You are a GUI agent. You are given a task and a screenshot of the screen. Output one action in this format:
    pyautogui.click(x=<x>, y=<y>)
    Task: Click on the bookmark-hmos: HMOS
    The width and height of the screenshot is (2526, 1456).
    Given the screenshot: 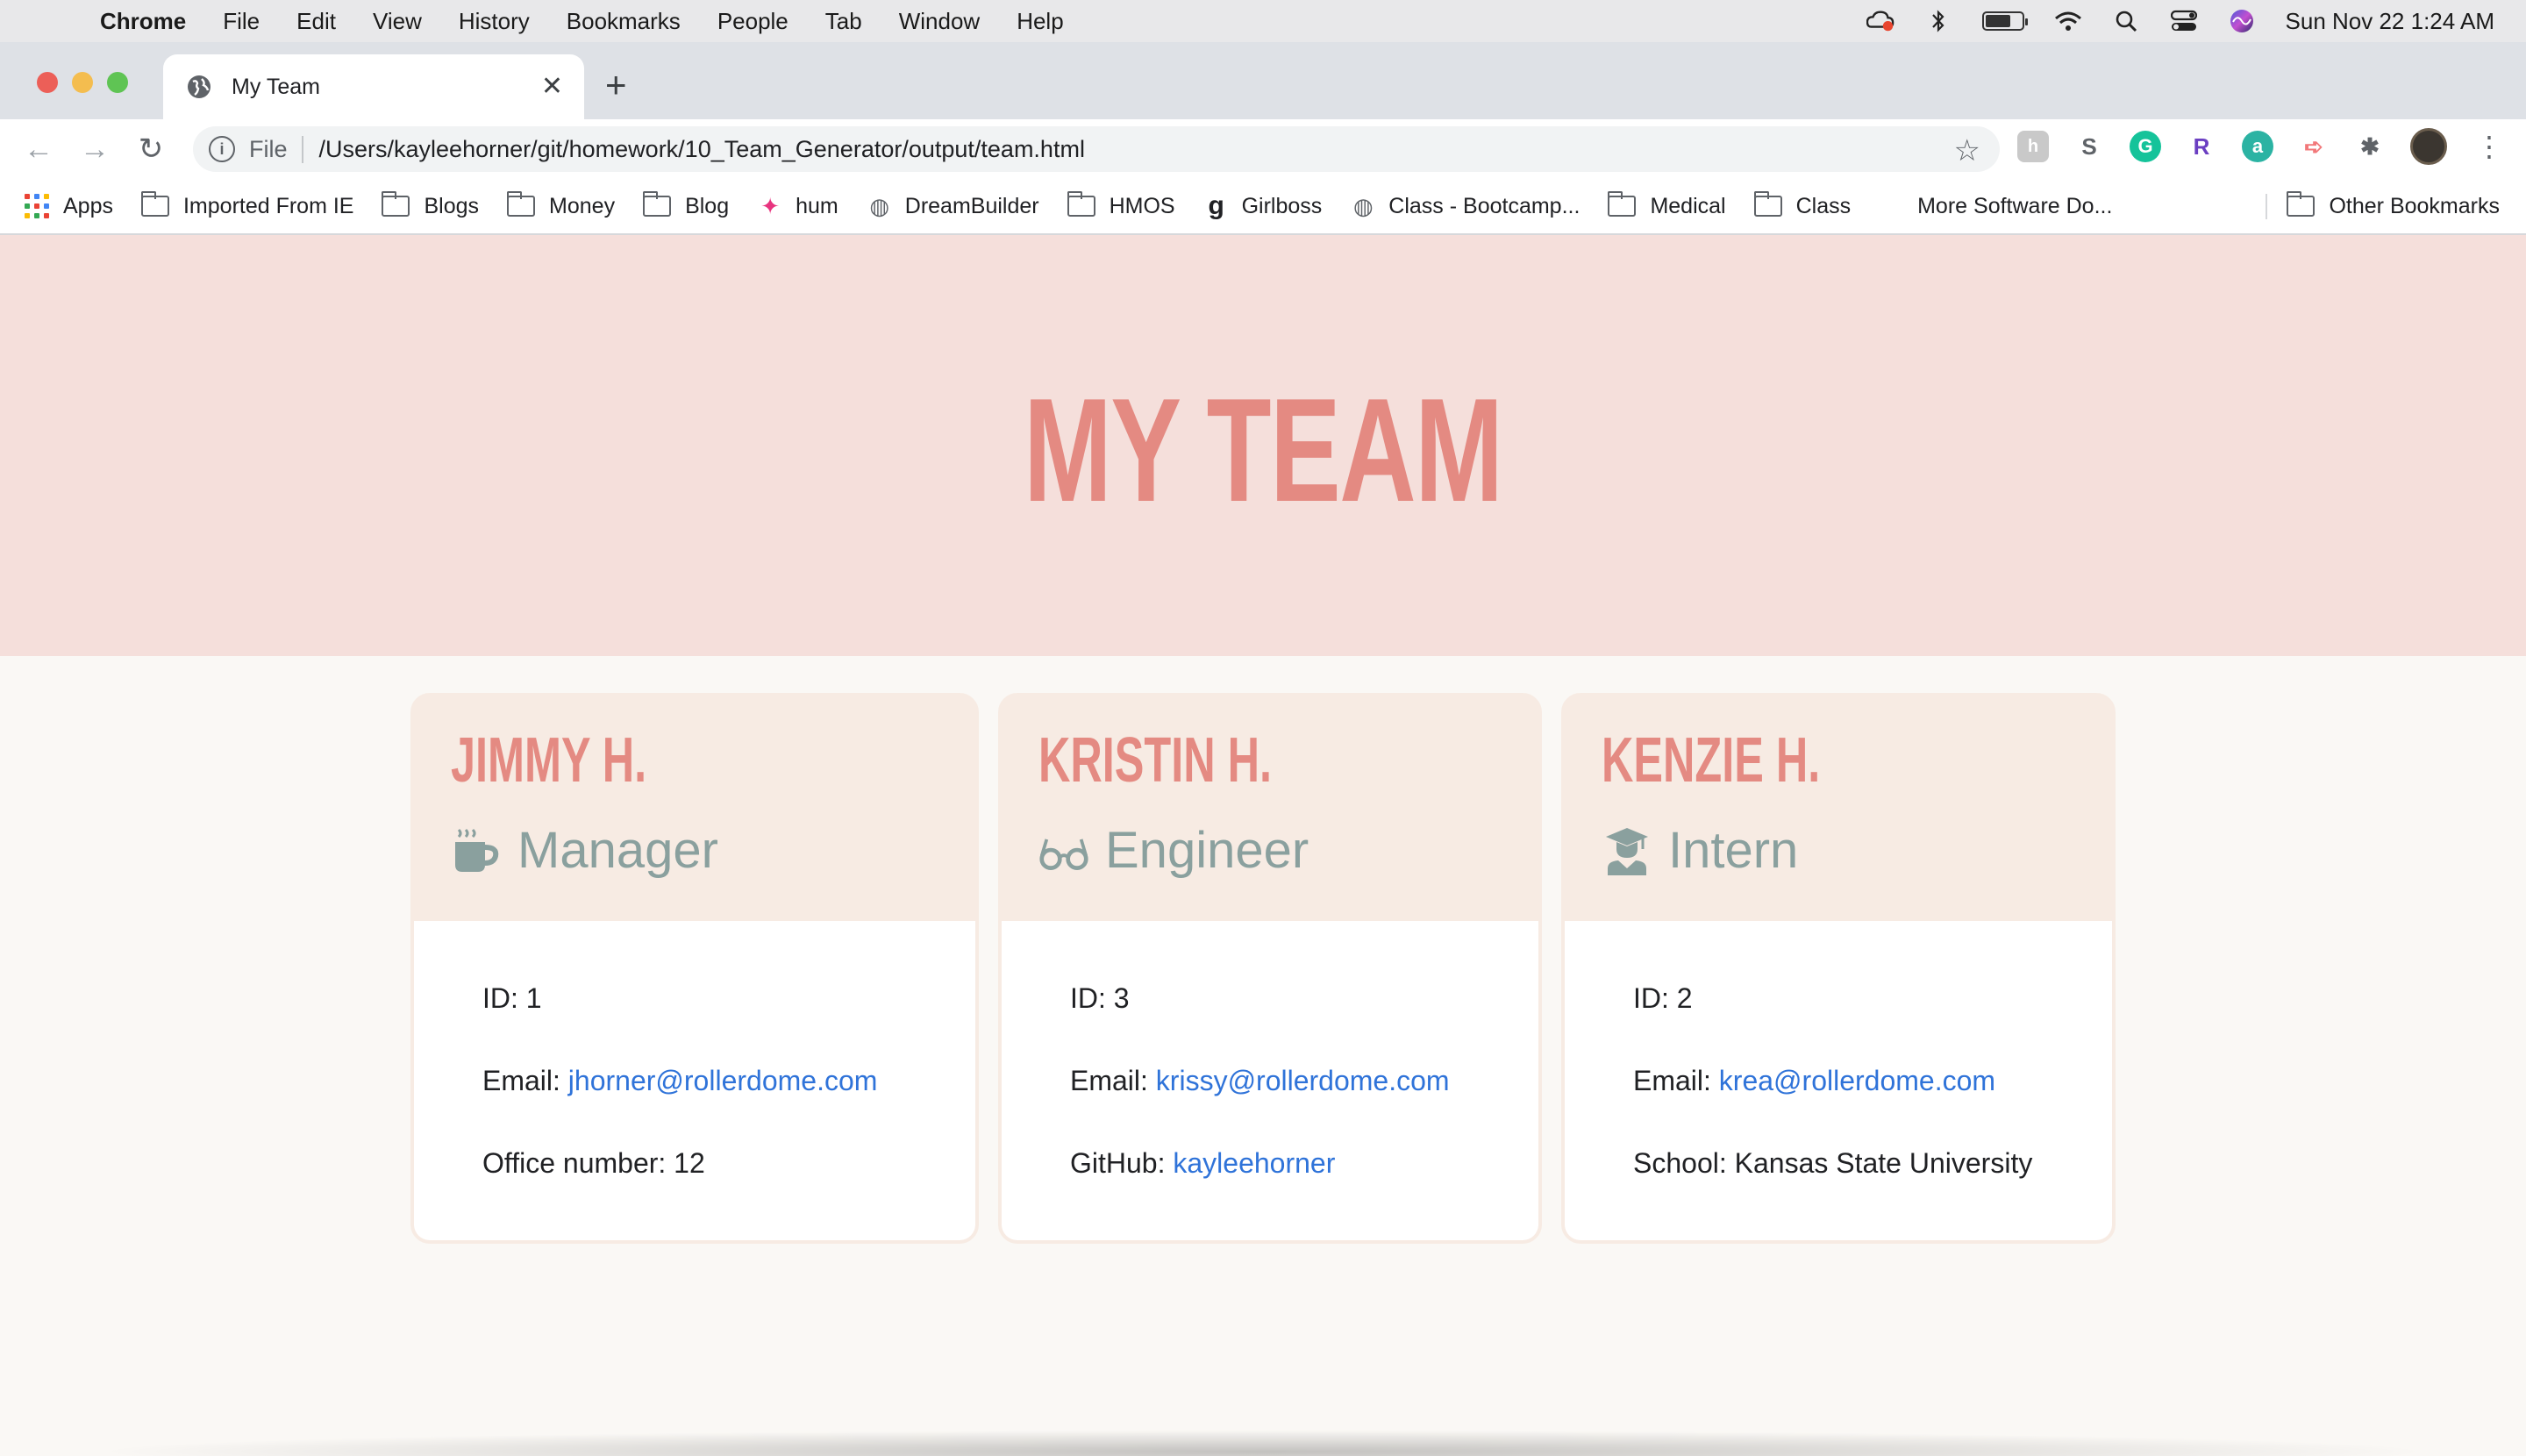 What is the action you would take?
    pyautogui.click(x=1121, y=205)
    